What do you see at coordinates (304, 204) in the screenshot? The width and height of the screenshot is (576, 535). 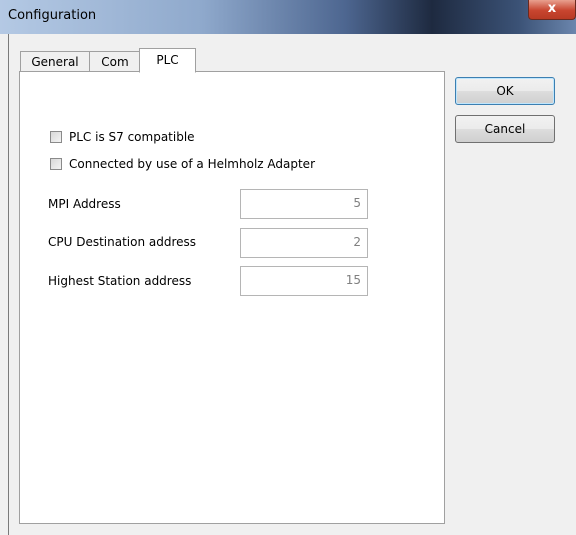 I see `mpi-address-field: 5` at bounding box center [304, 204].